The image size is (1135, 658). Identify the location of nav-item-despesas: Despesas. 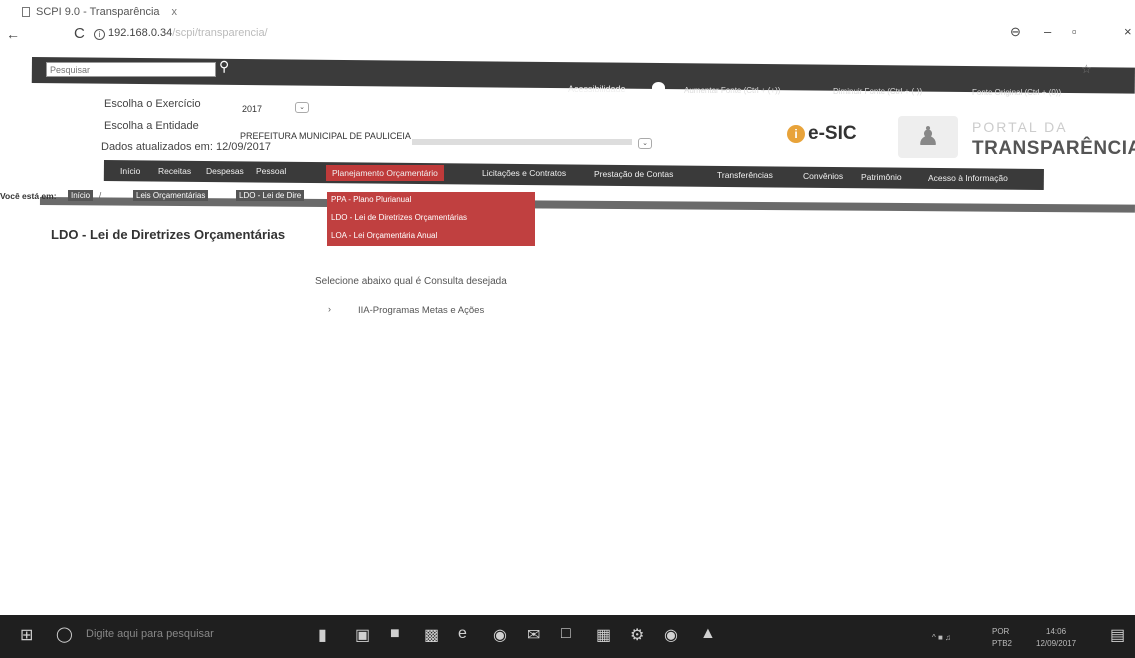
(225, 171).